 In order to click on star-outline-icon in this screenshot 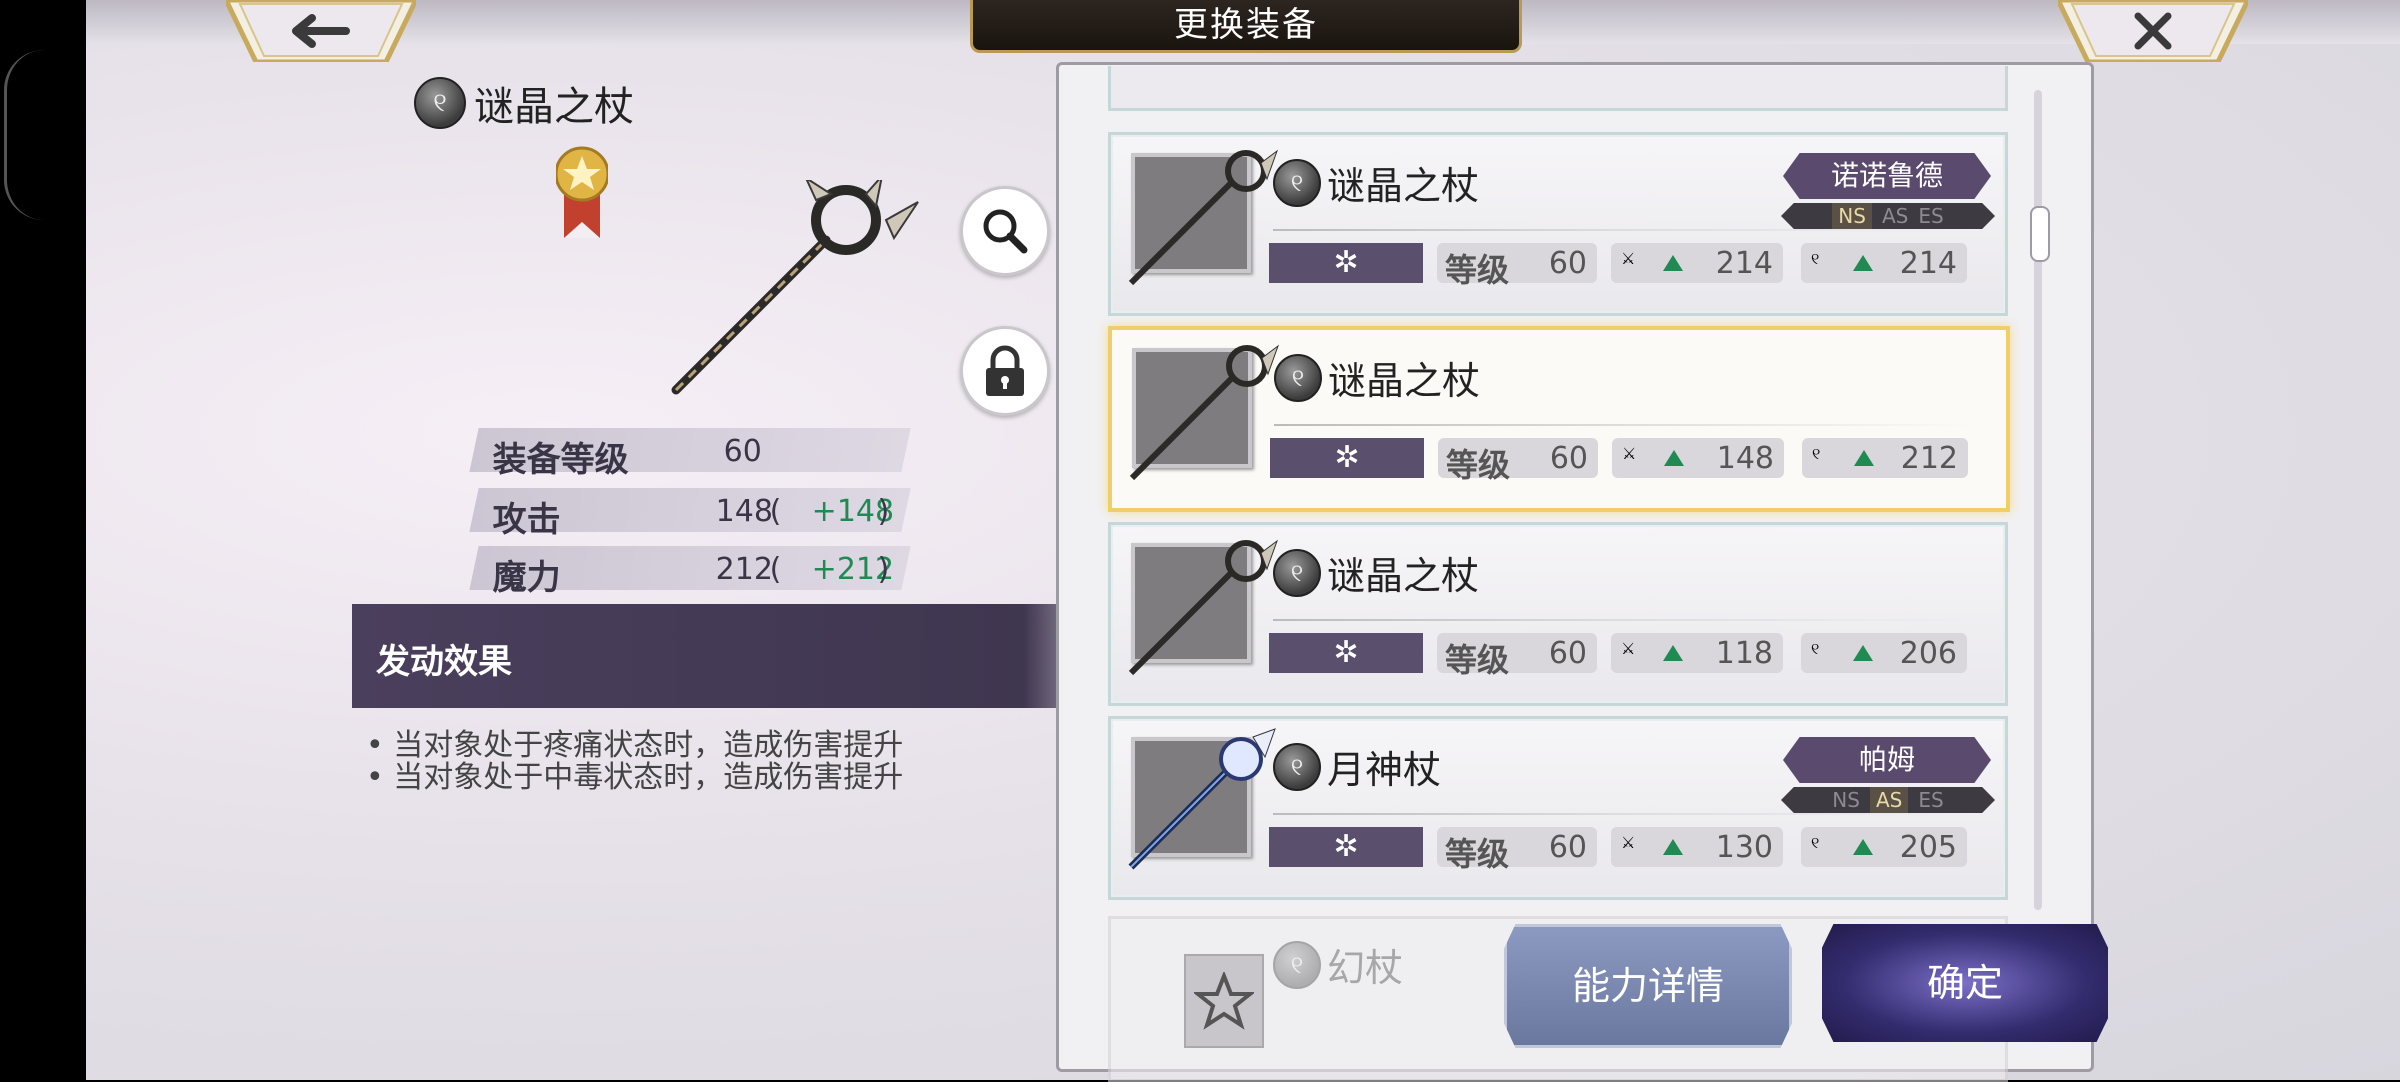, I will do `click(1224, 1001)`.